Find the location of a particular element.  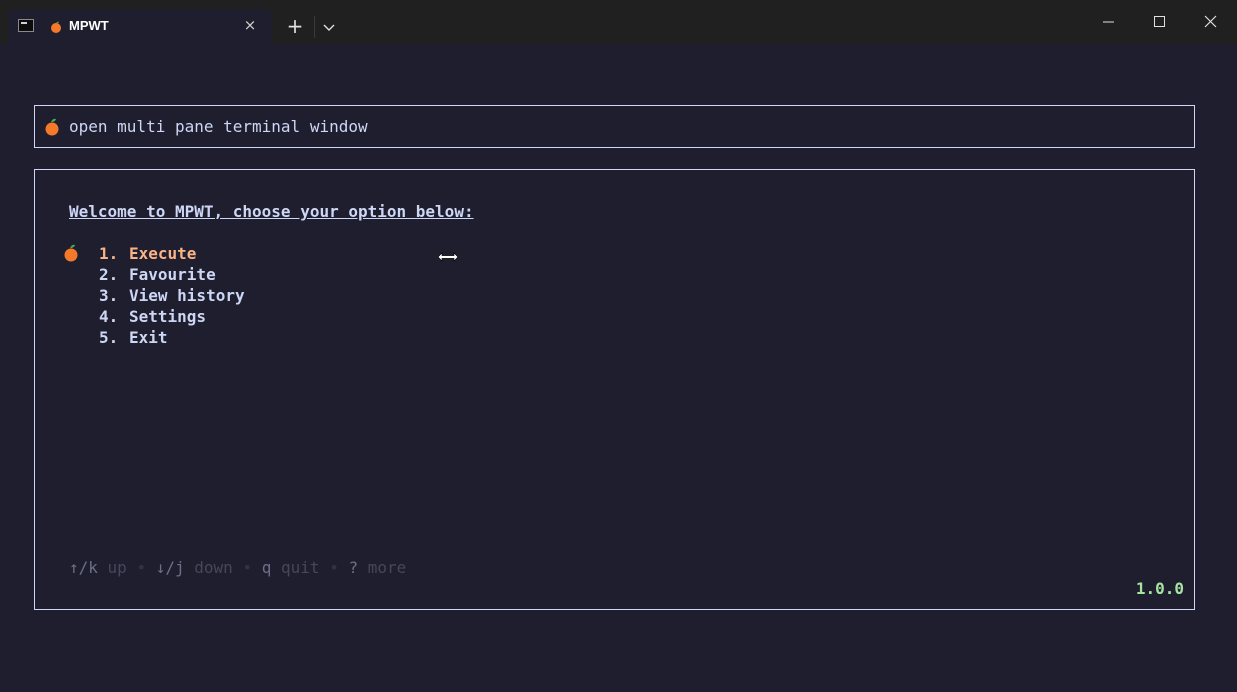

menu-item-execute: 1. Execute is located at coordinates (172, 253).